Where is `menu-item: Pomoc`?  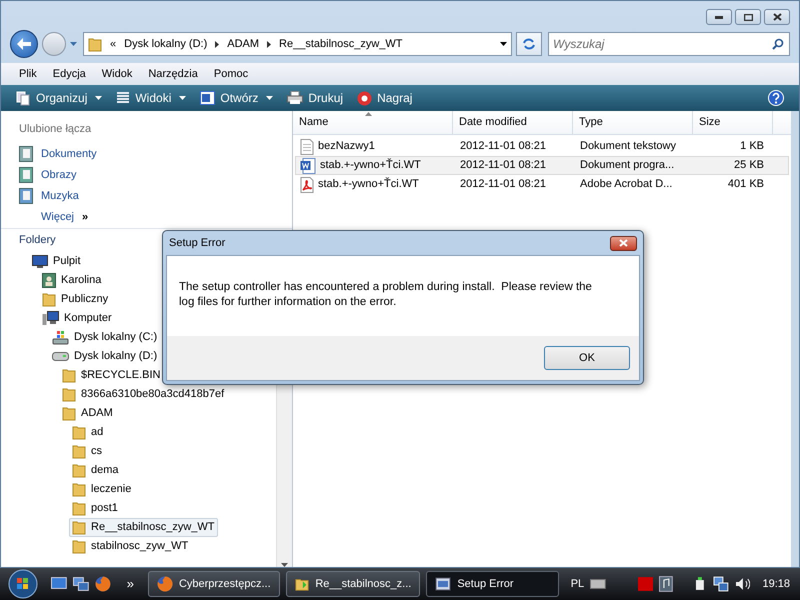 menu-item: Pomoc is located at coordinates (231, 74).